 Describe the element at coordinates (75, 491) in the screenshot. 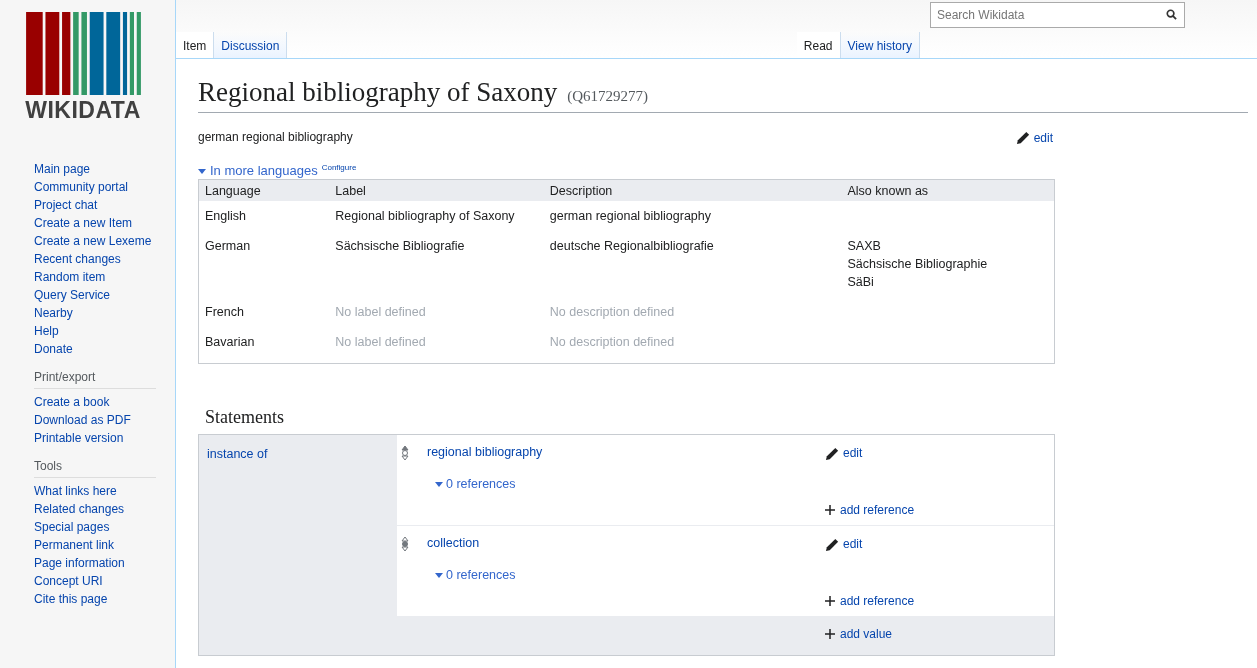

I see `sidebar-link: What links here` at that location.